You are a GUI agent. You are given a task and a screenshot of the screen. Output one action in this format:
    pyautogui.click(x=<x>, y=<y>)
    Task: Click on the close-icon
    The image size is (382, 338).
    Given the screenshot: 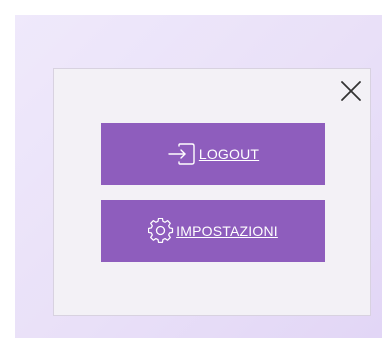 What is the action you would take?
    pyautogui.click(x=351, y=91)
    